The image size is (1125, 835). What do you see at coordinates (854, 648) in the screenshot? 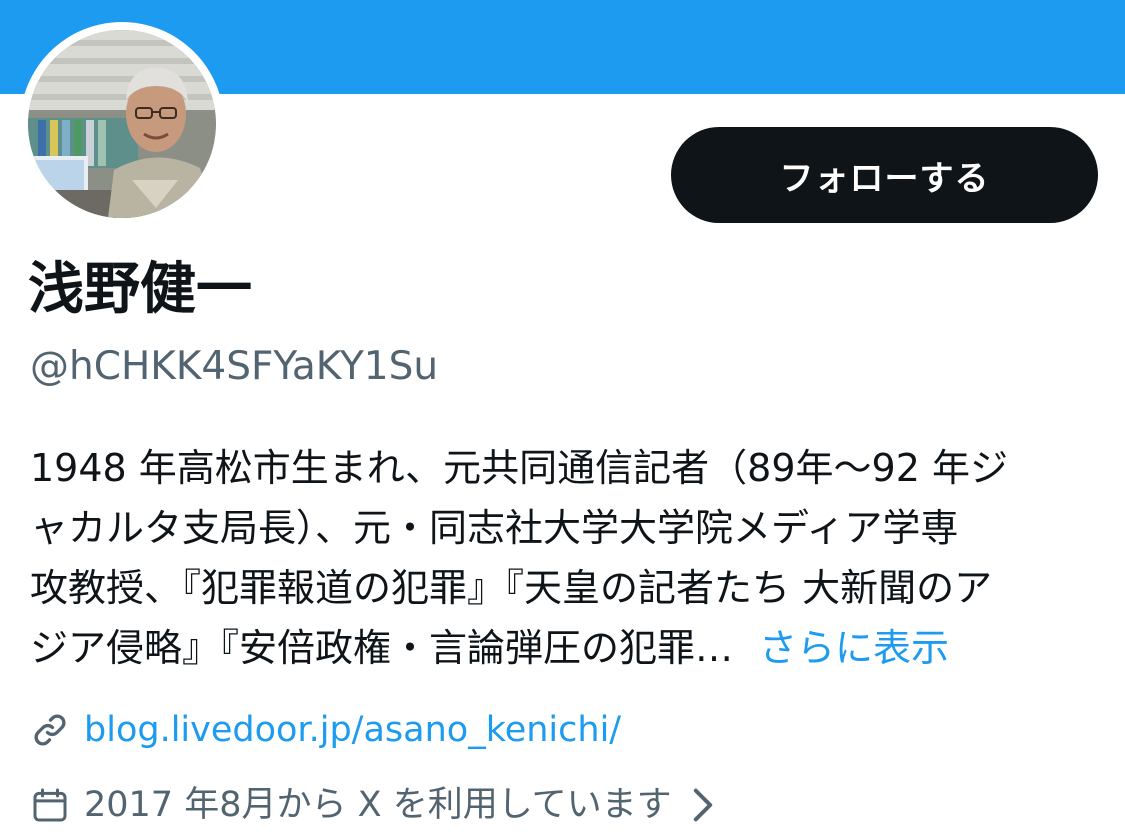
I see `show-more-link: さらに表示` at bounding box center [854, 648].